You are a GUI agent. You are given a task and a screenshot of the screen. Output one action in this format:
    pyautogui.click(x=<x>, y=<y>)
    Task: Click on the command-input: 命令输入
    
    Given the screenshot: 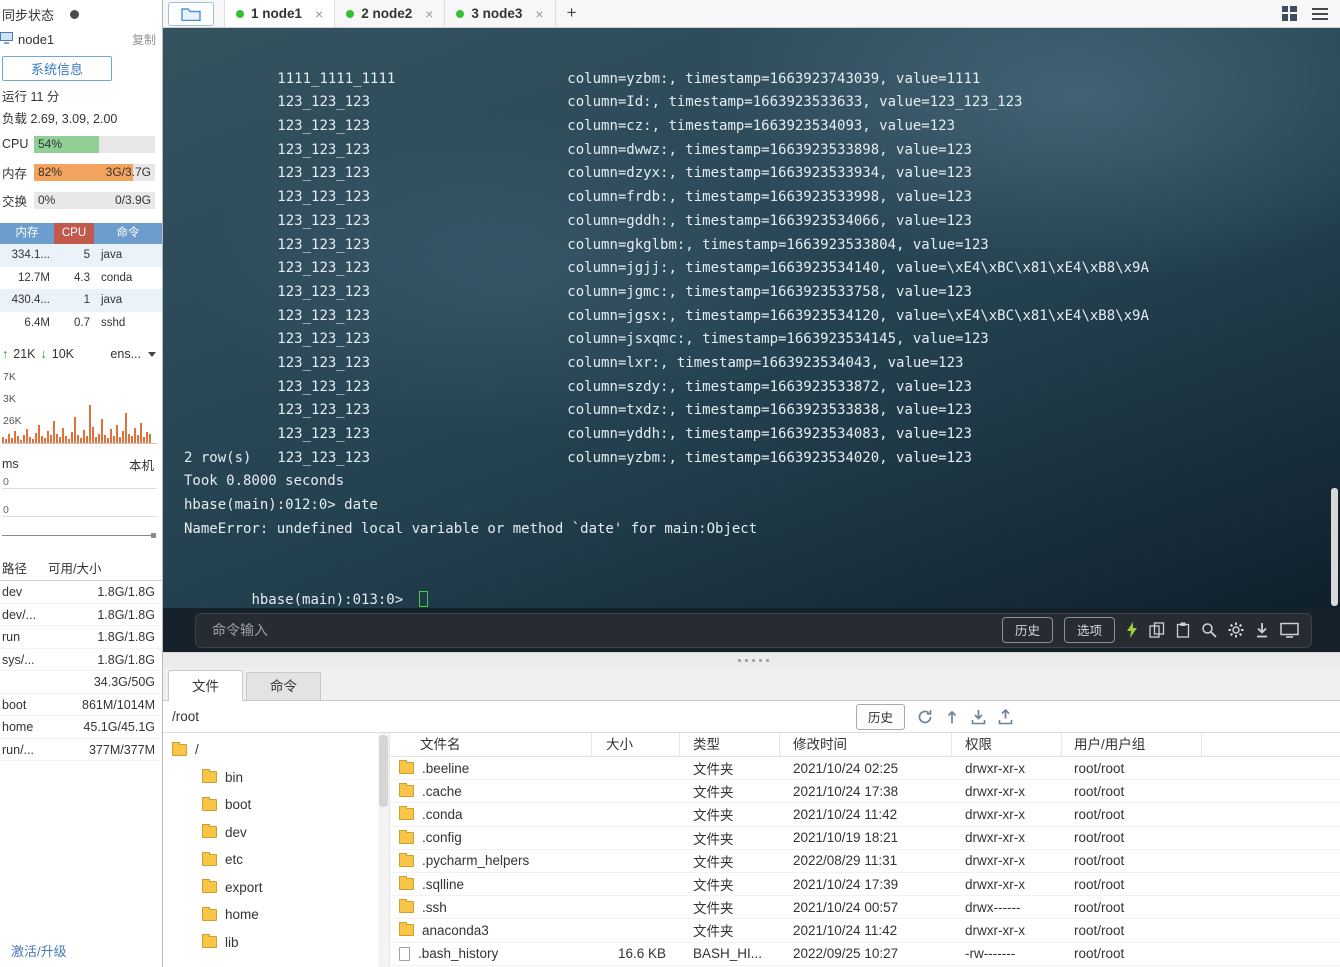 What is the action you would take?
    pyautogui.click(x=607, y=630)
    